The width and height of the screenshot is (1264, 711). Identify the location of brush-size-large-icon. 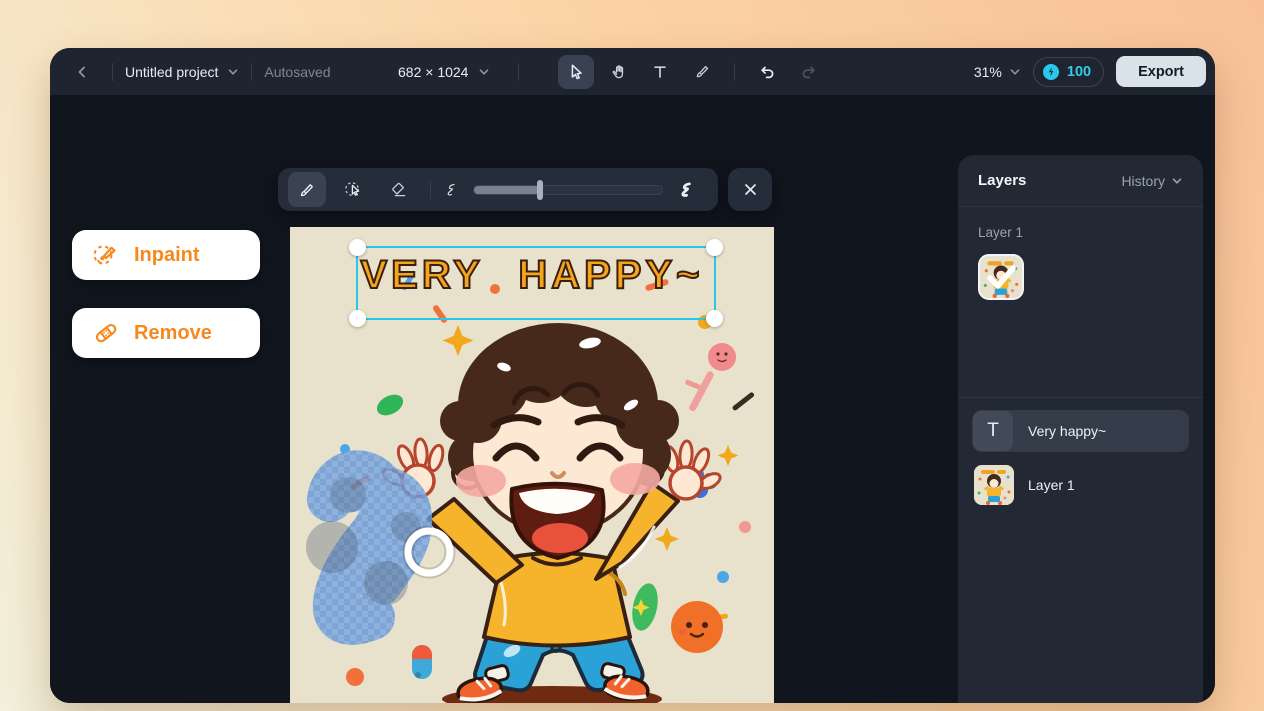
(686, 190).